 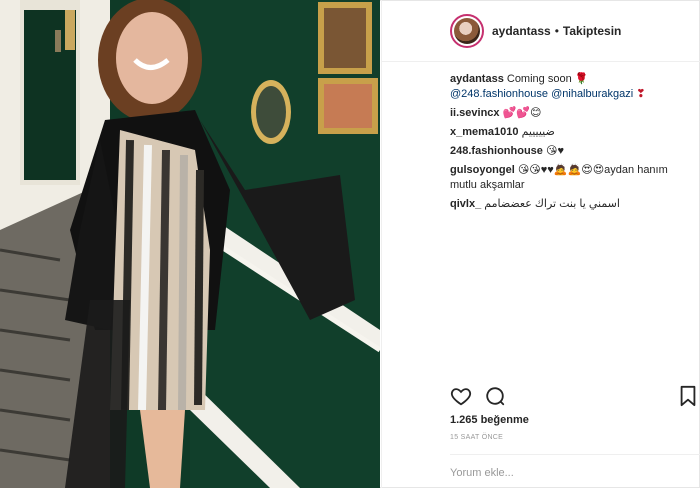 What do you see at coordinates (554, 151) in the screenshot?
I see `comment-text: 😘♥` at bounding box center [554, 151].